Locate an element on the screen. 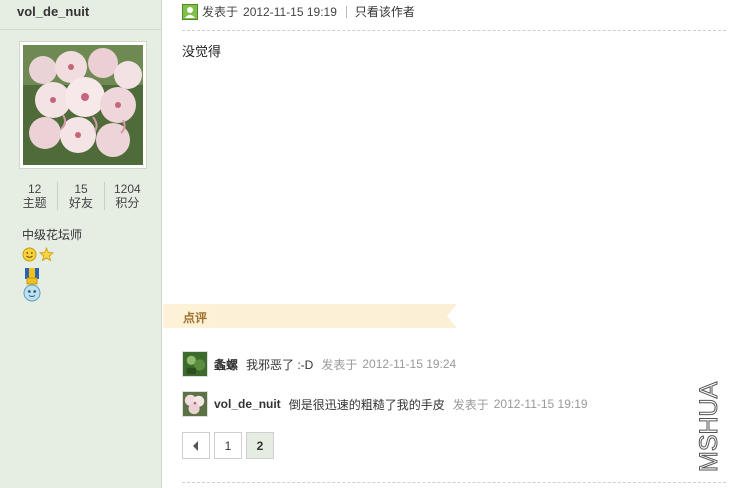  stat-friends: 15 好友 is located at coordinates (80, 196).